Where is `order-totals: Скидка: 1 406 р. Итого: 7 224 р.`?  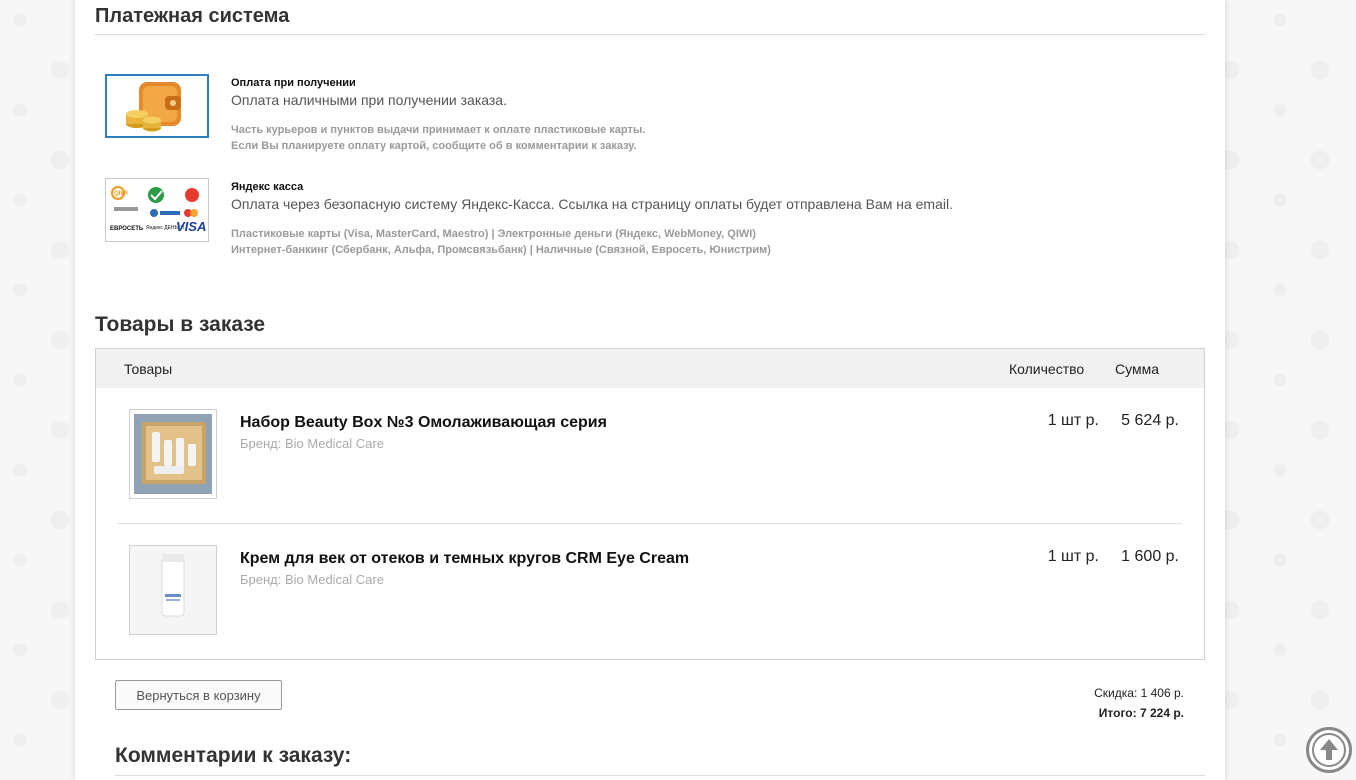
order-totals: Скидка: 1 406 р. Итого: 7 224 р. is located at coordinates (1139, 703).